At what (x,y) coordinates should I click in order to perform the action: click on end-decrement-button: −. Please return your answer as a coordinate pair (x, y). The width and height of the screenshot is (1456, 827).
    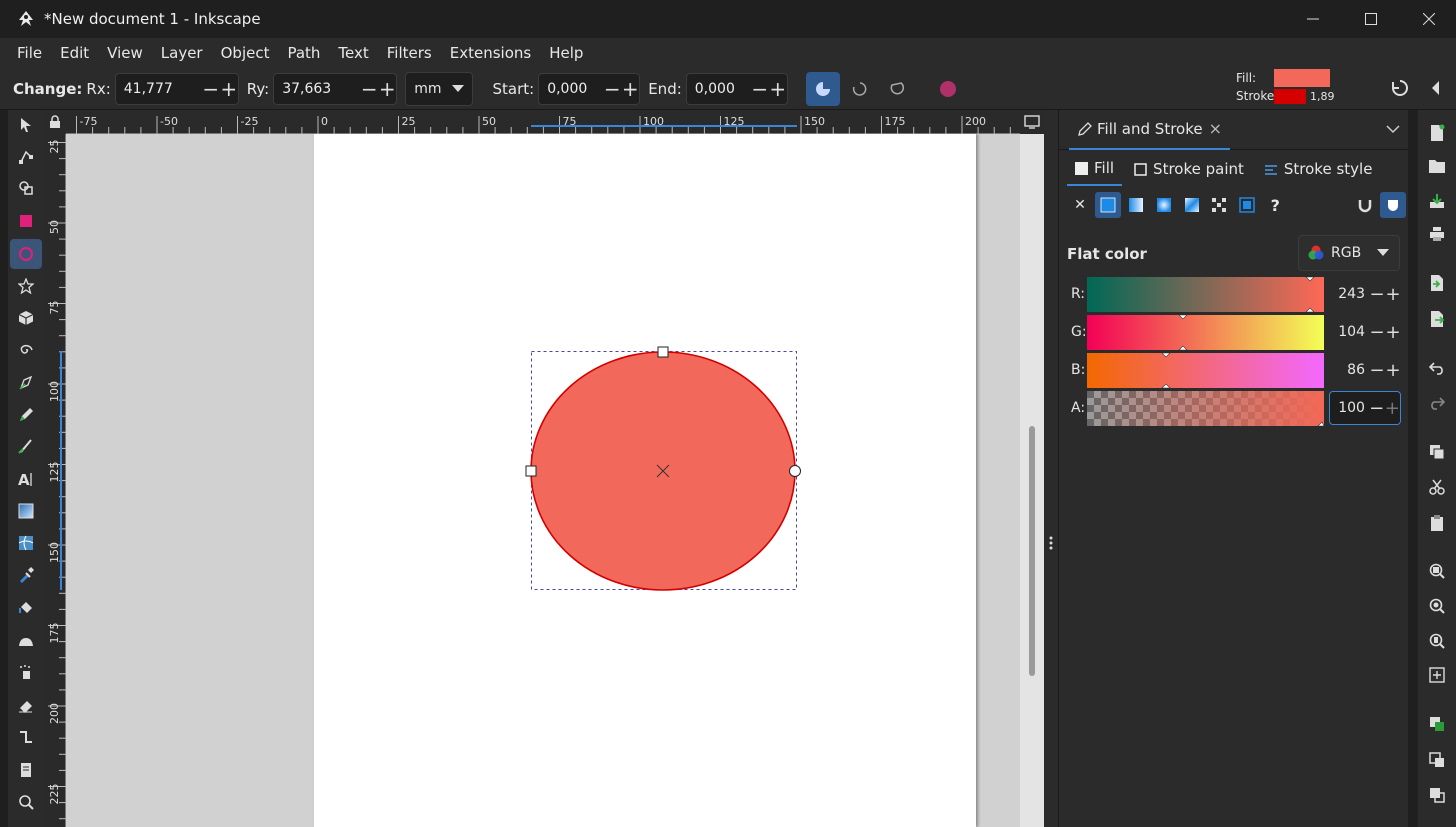
    Looking at the image, I should click on (760, 89).